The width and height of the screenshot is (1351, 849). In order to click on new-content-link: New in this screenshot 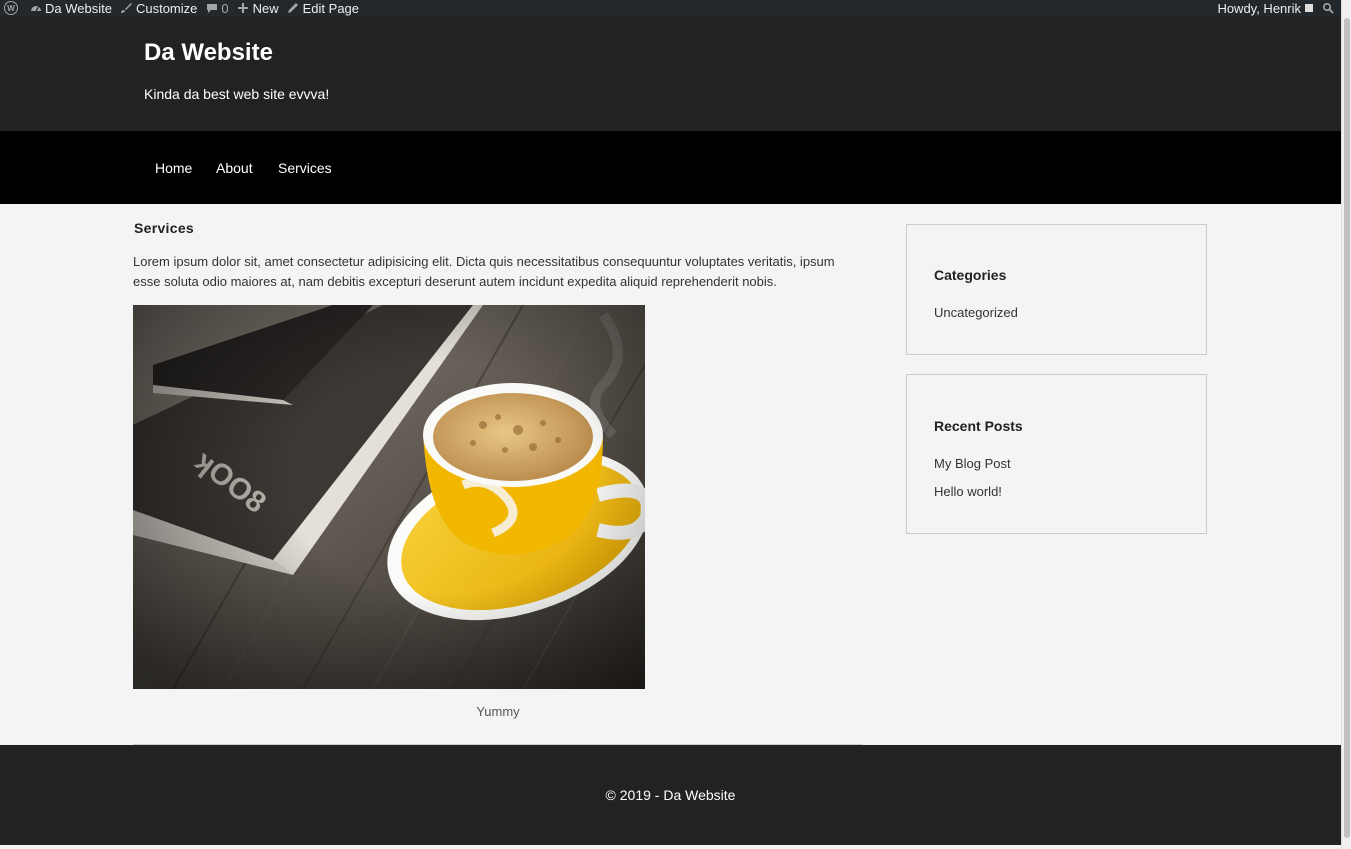, I will do `click(258, 8)`.